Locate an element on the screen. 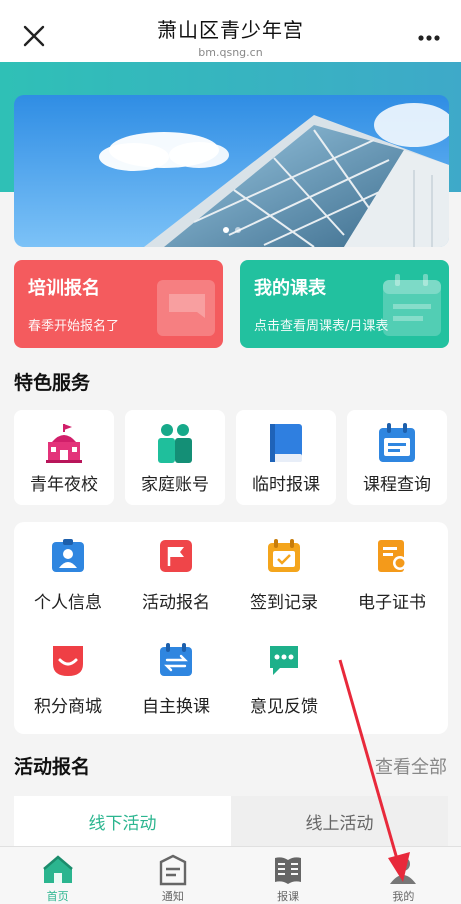  school-icon is located at coordinates (64, 443).